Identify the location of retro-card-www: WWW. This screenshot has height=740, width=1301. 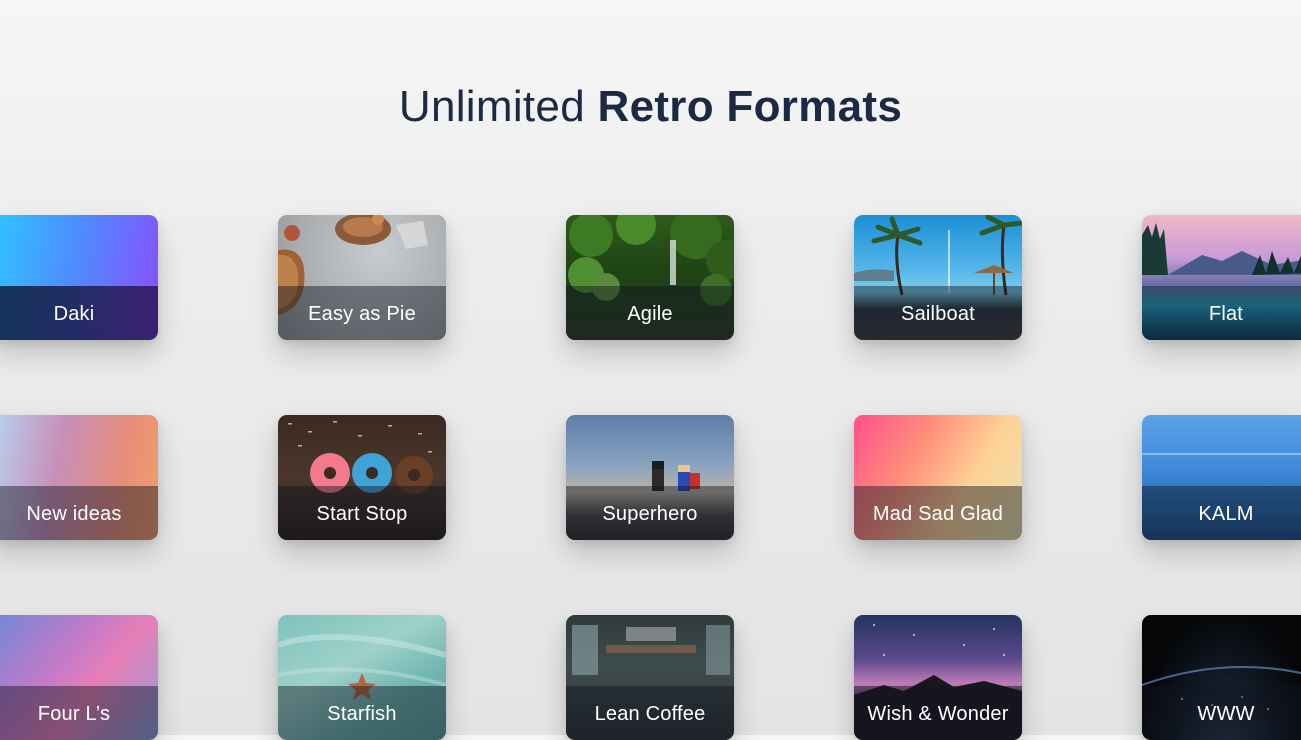
(1221, 677).